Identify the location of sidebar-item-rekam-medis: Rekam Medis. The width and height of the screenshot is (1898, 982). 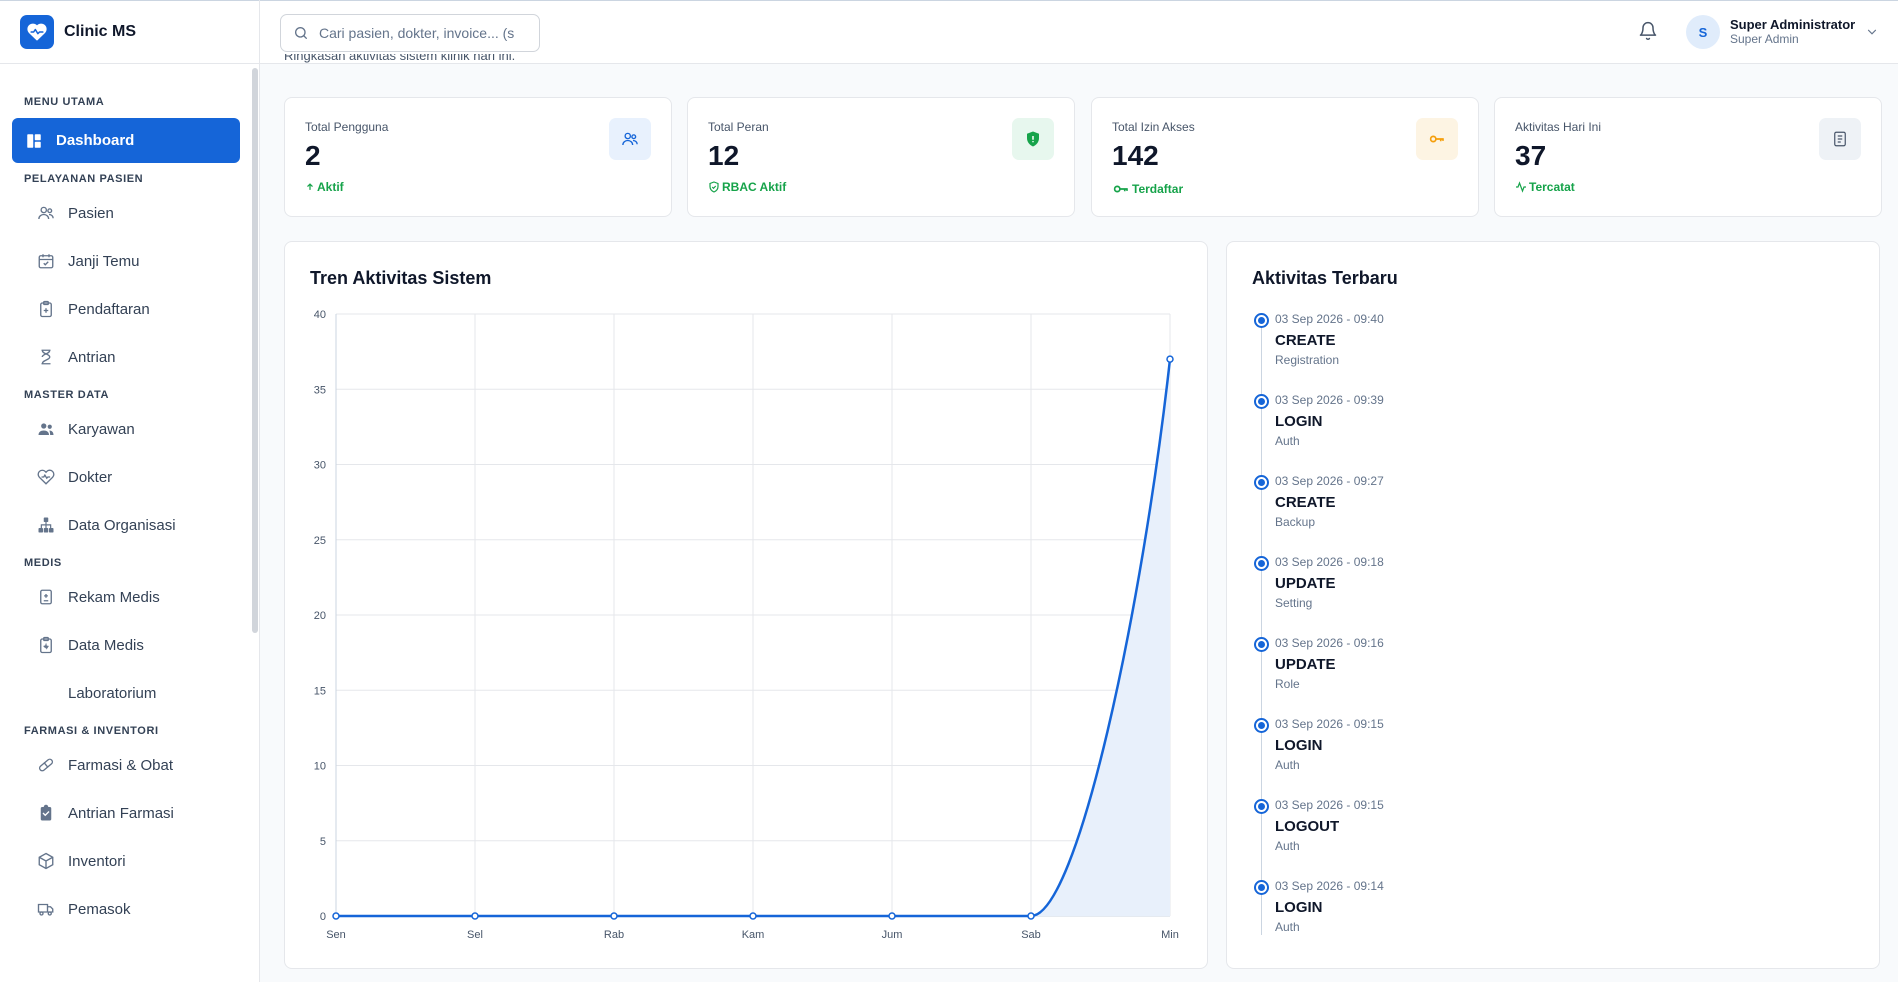
(126, 597).